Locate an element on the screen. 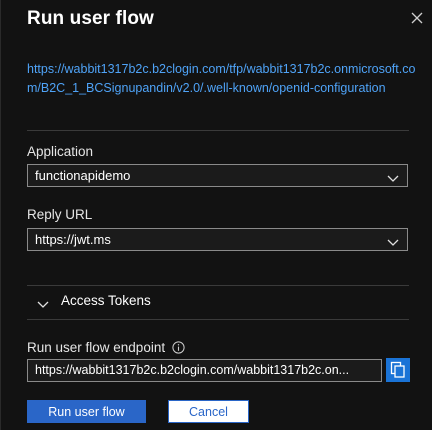 The width and height of the screenshot is (432, 430). reply-url-dropdown: https://jwt.ms is located at coordinates (217, 239).